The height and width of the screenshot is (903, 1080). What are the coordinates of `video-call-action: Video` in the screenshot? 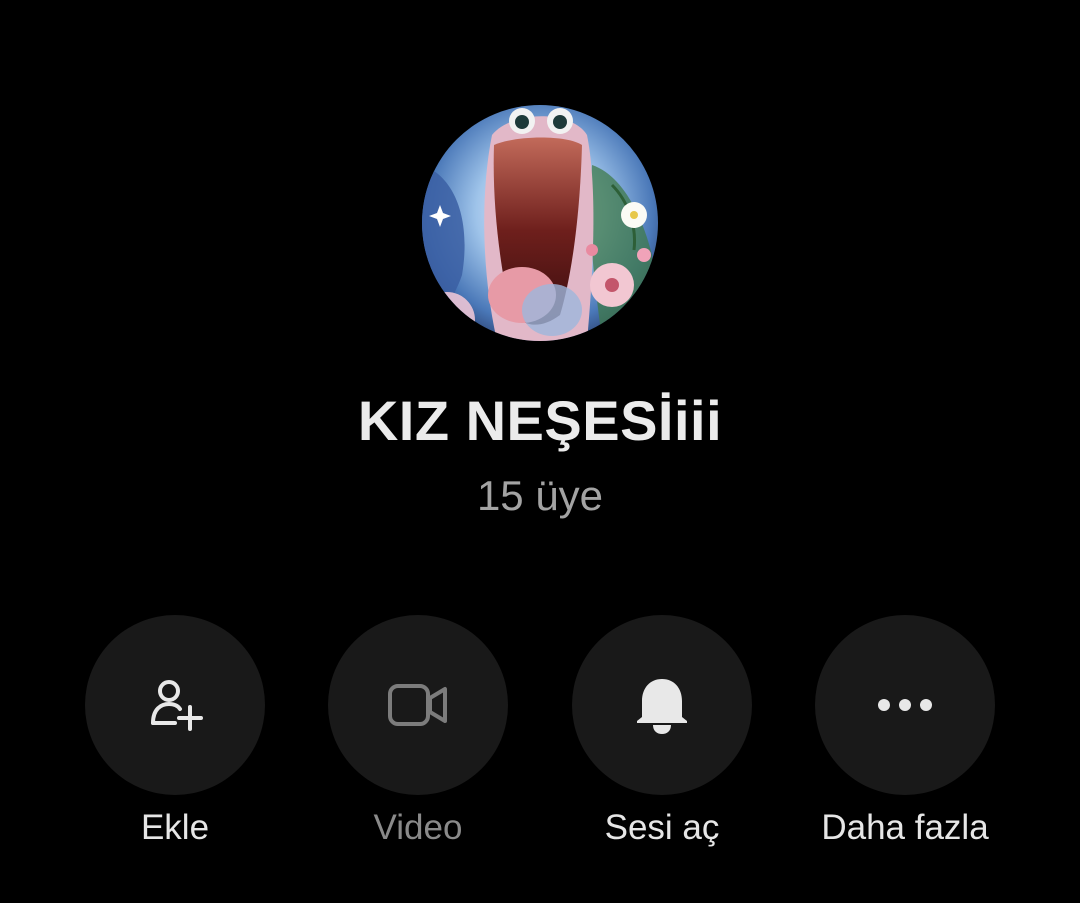 It's located at (418, 731).